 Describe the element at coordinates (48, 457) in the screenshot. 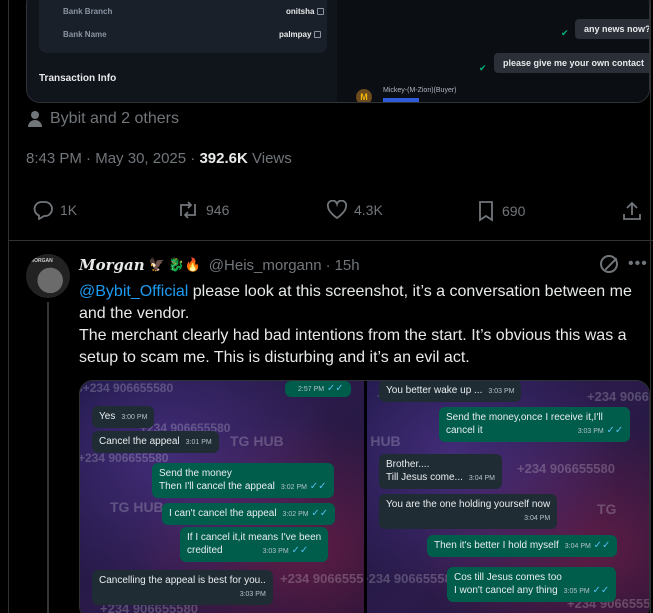

I see `thread-line` at that location.